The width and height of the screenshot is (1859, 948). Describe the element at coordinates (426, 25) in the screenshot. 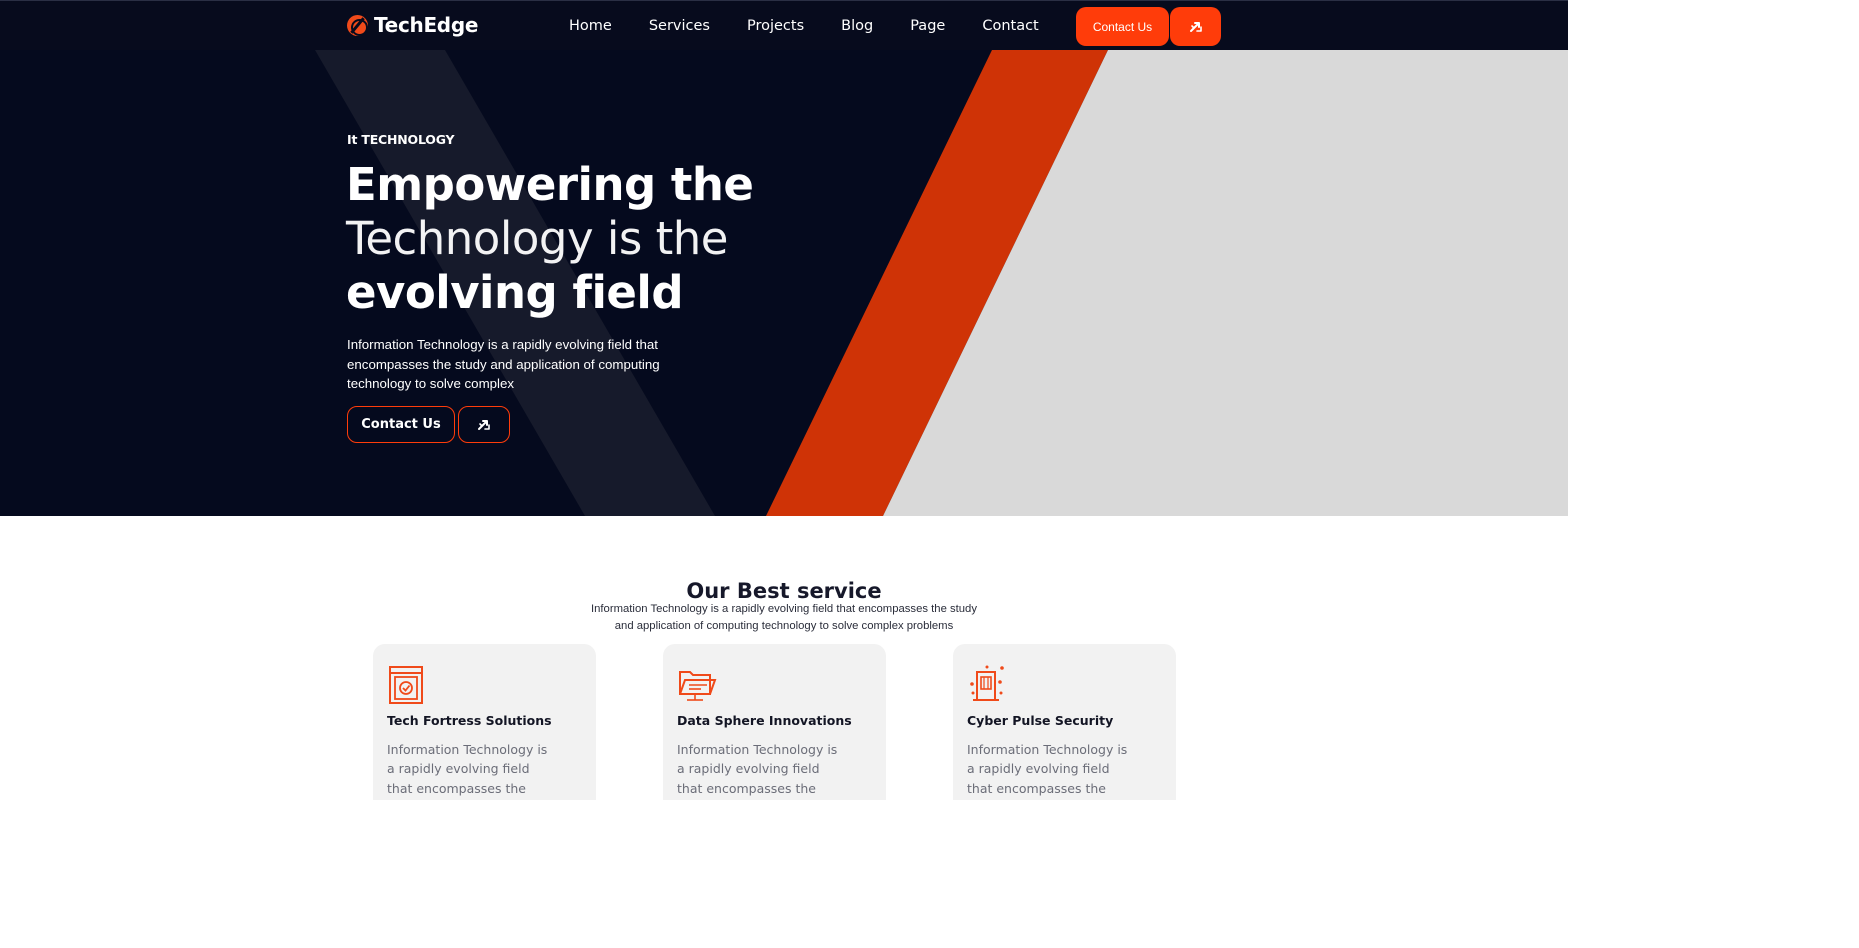

I see `logo-text: TechEdge` at that location.